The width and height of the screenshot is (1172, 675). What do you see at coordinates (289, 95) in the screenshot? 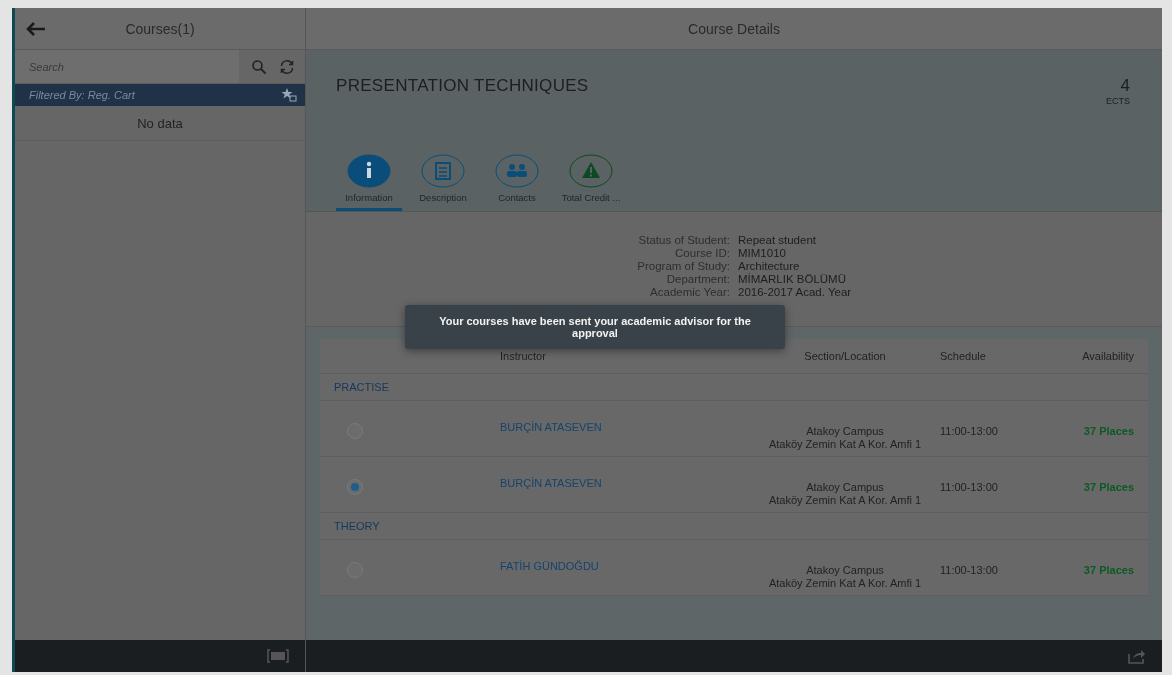
I see `star-filter-icon` at bounding box center [289, 95].